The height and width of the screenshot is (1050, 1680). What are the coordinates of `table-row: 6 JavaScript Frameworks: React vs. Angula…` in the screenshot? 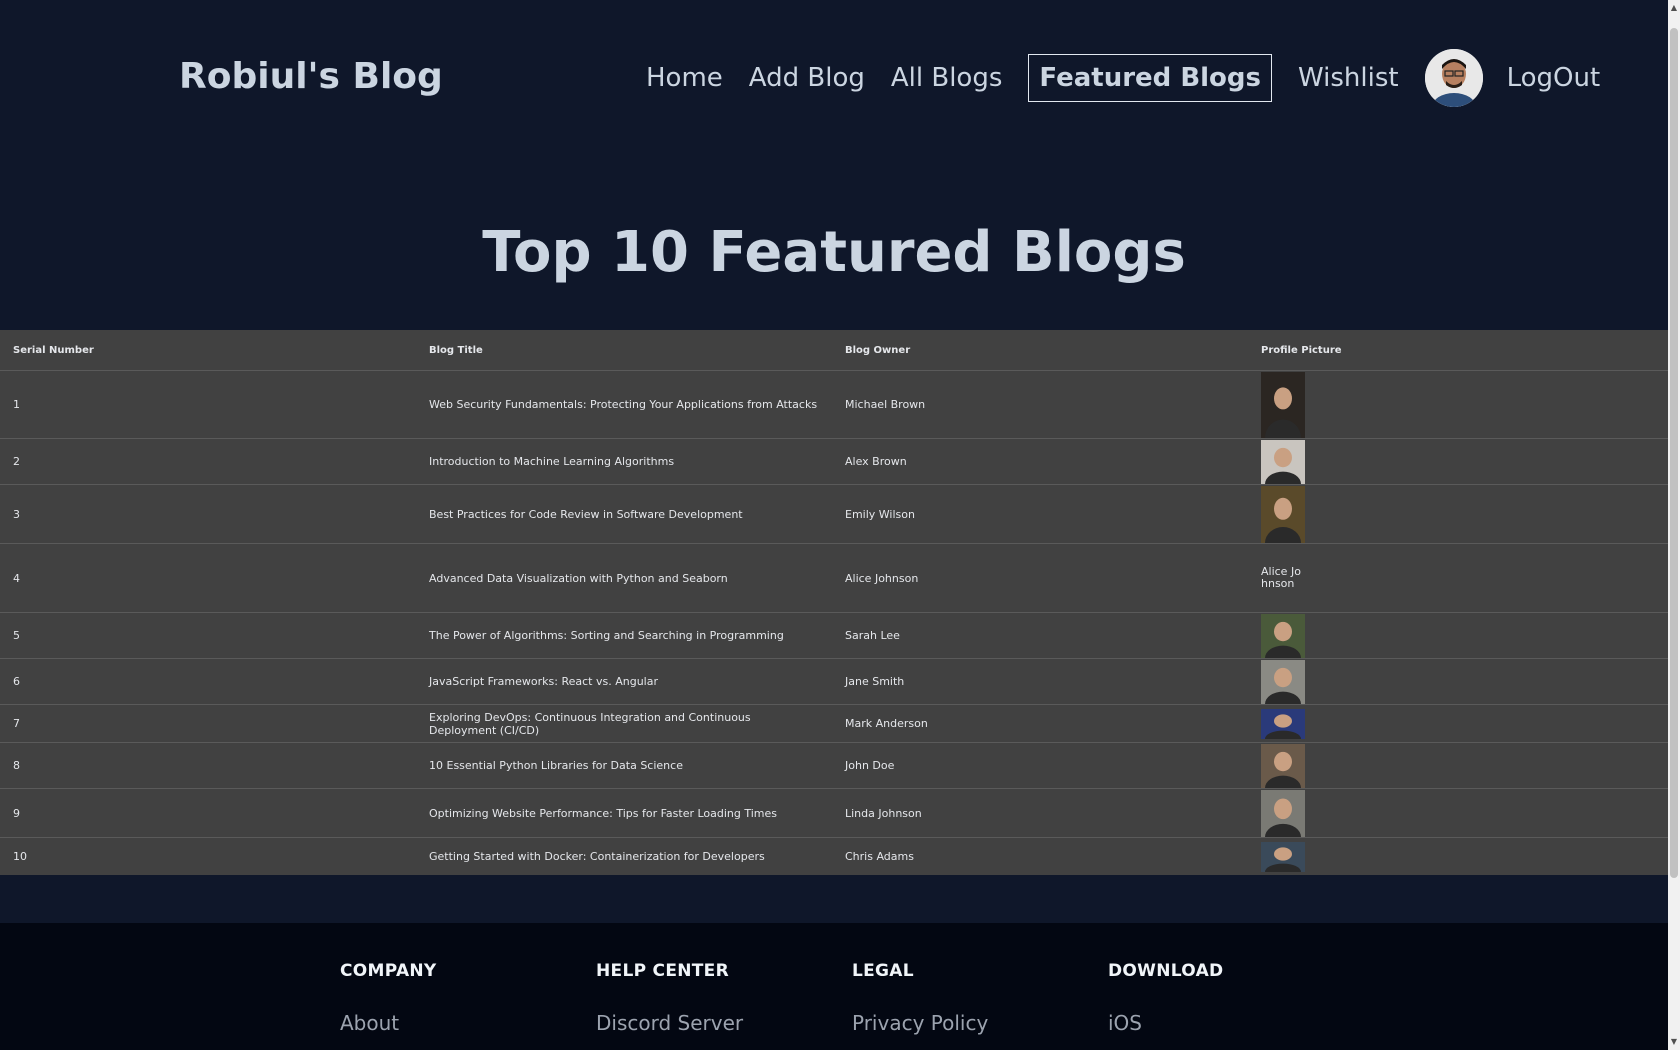 It's located at (834, 681).